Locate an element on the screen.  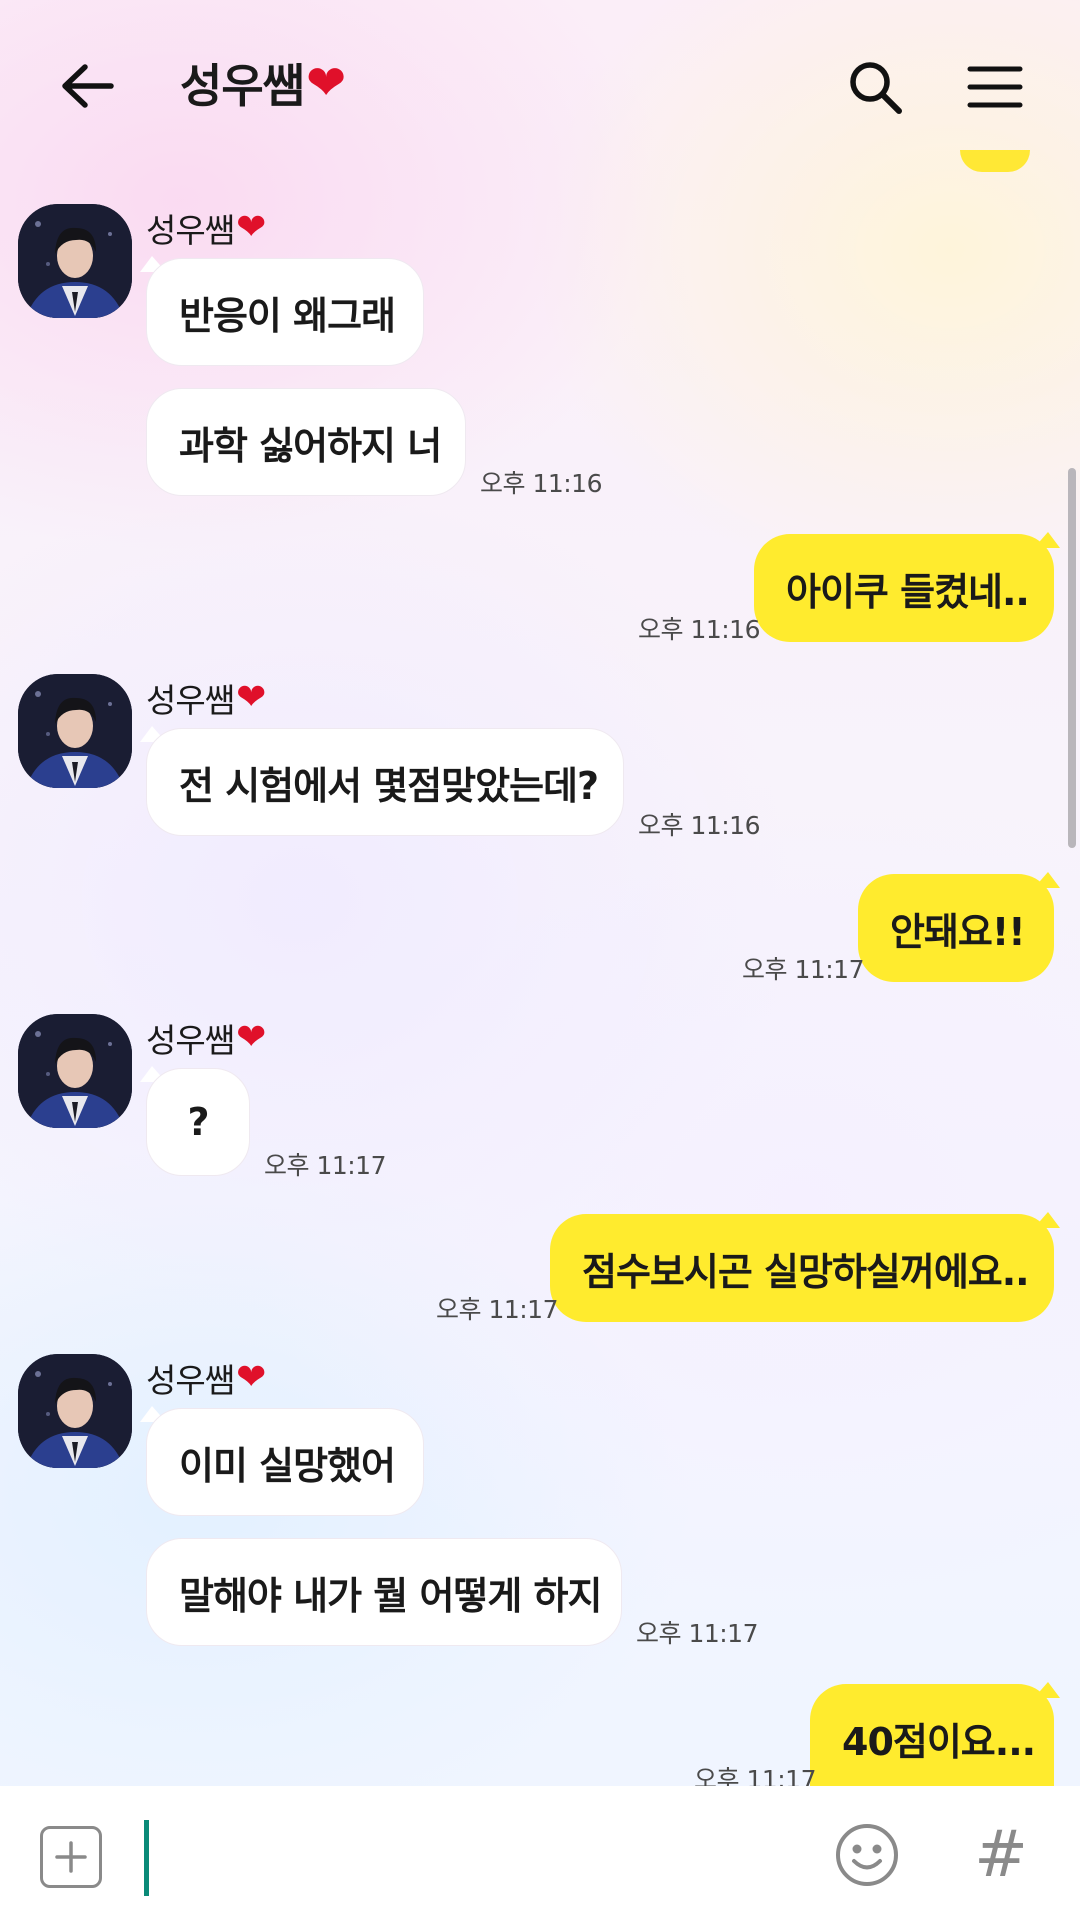
message-text: 아이쿠 들켰네.. is located at coordinates (908, 591).